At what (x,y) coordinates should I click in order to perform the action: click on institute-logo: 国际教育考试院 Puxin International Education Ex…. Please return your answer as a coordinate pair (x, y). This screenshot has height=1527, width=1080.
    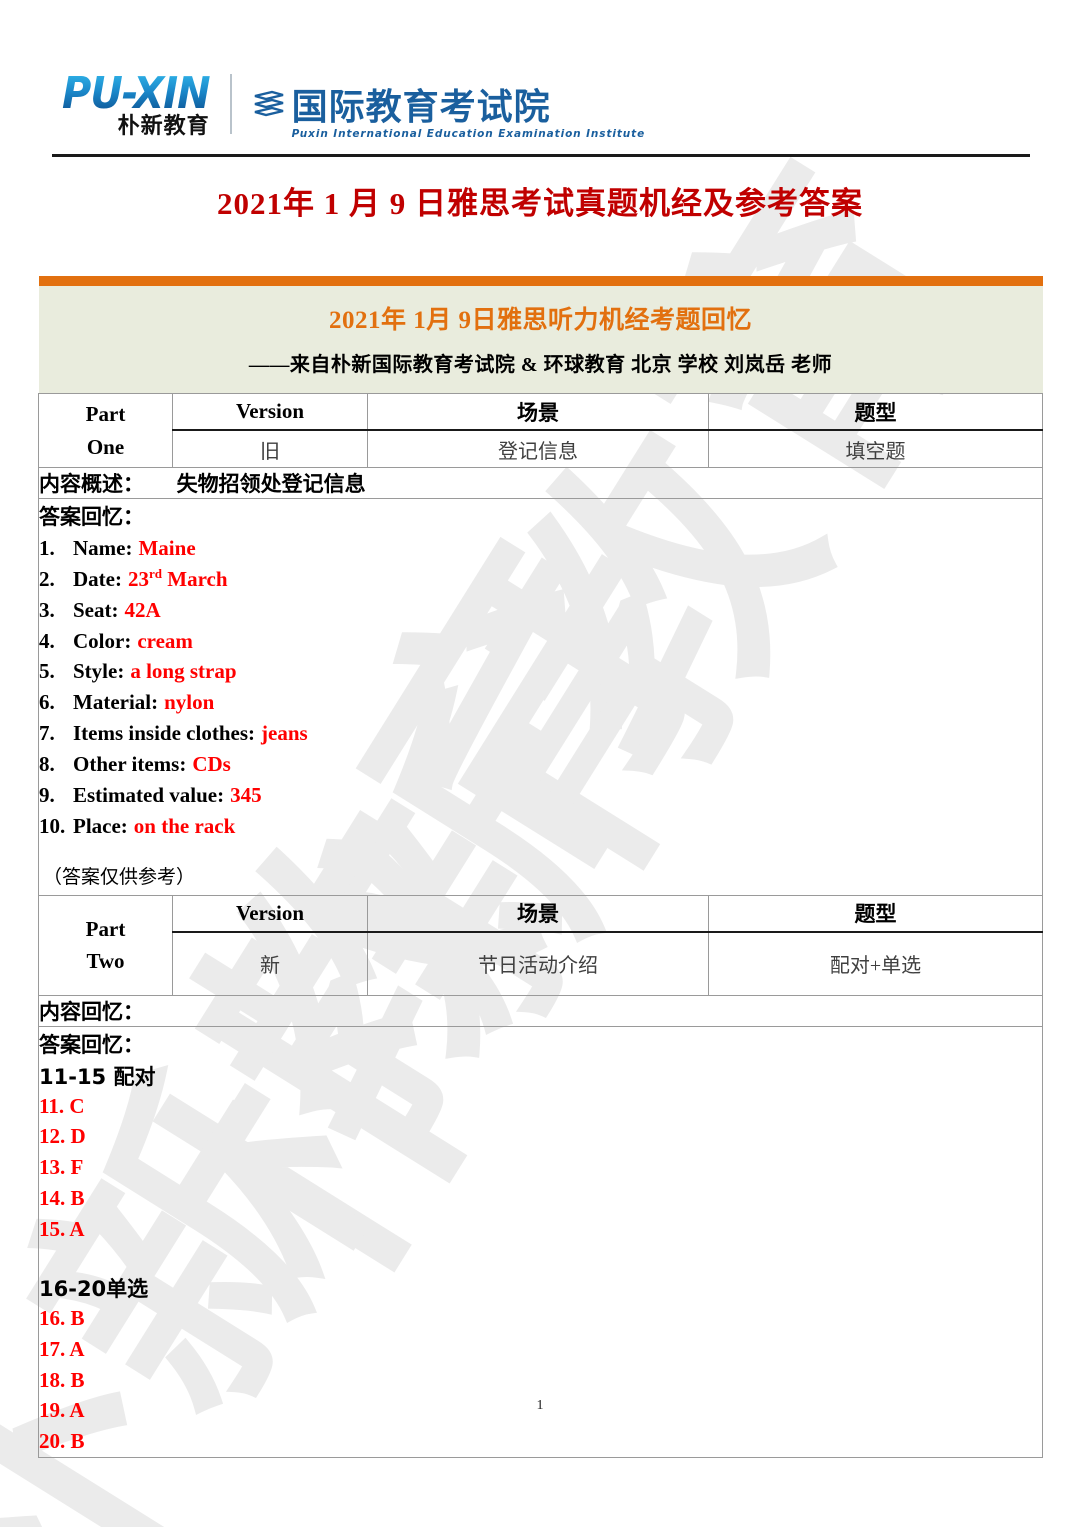
    Looking at the image, I should click on (449, 113).